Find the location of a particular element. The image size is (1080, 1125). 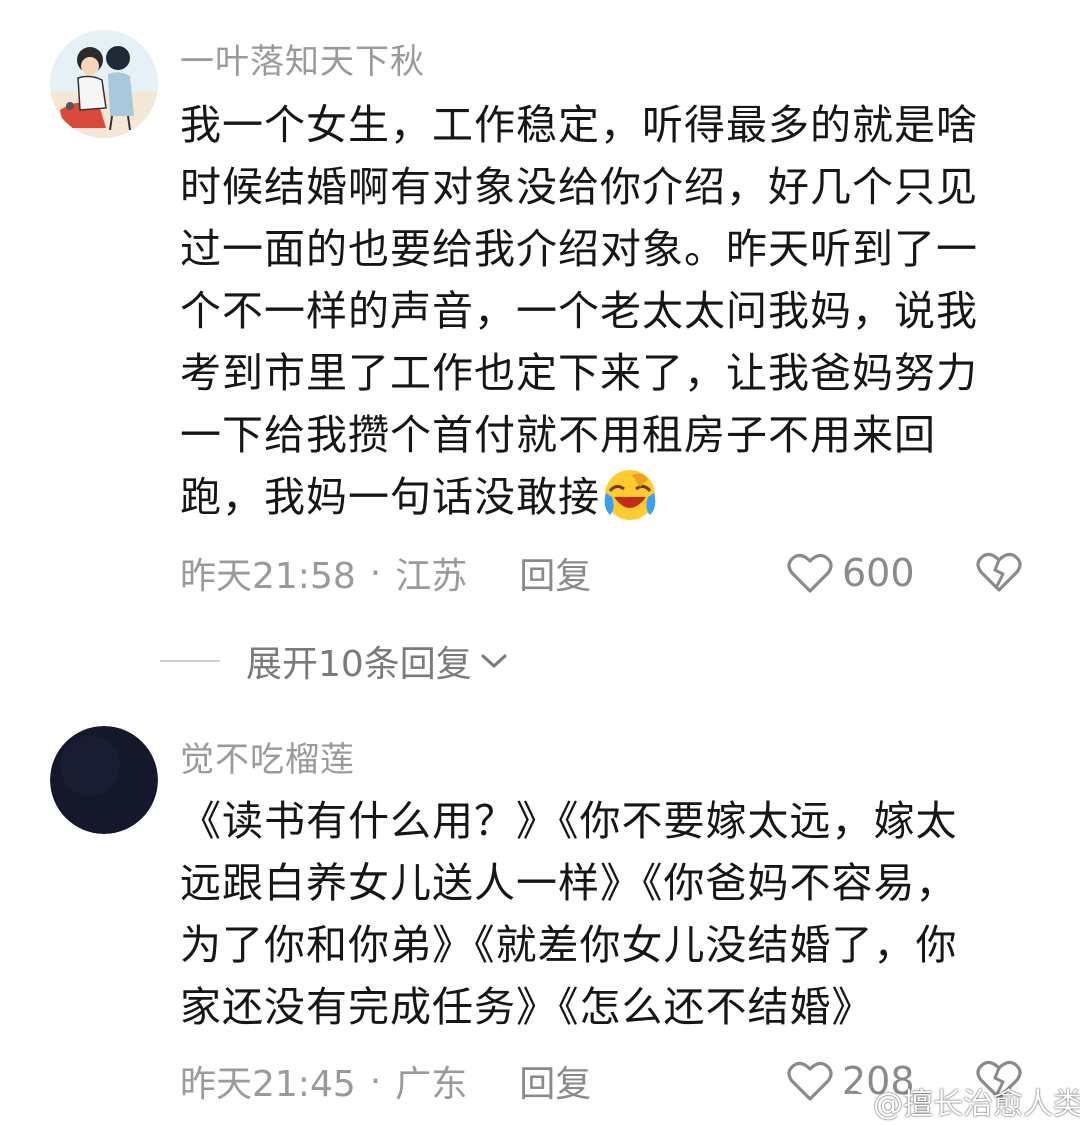

dark-avatar-icon is located at coordinates (104, 780).